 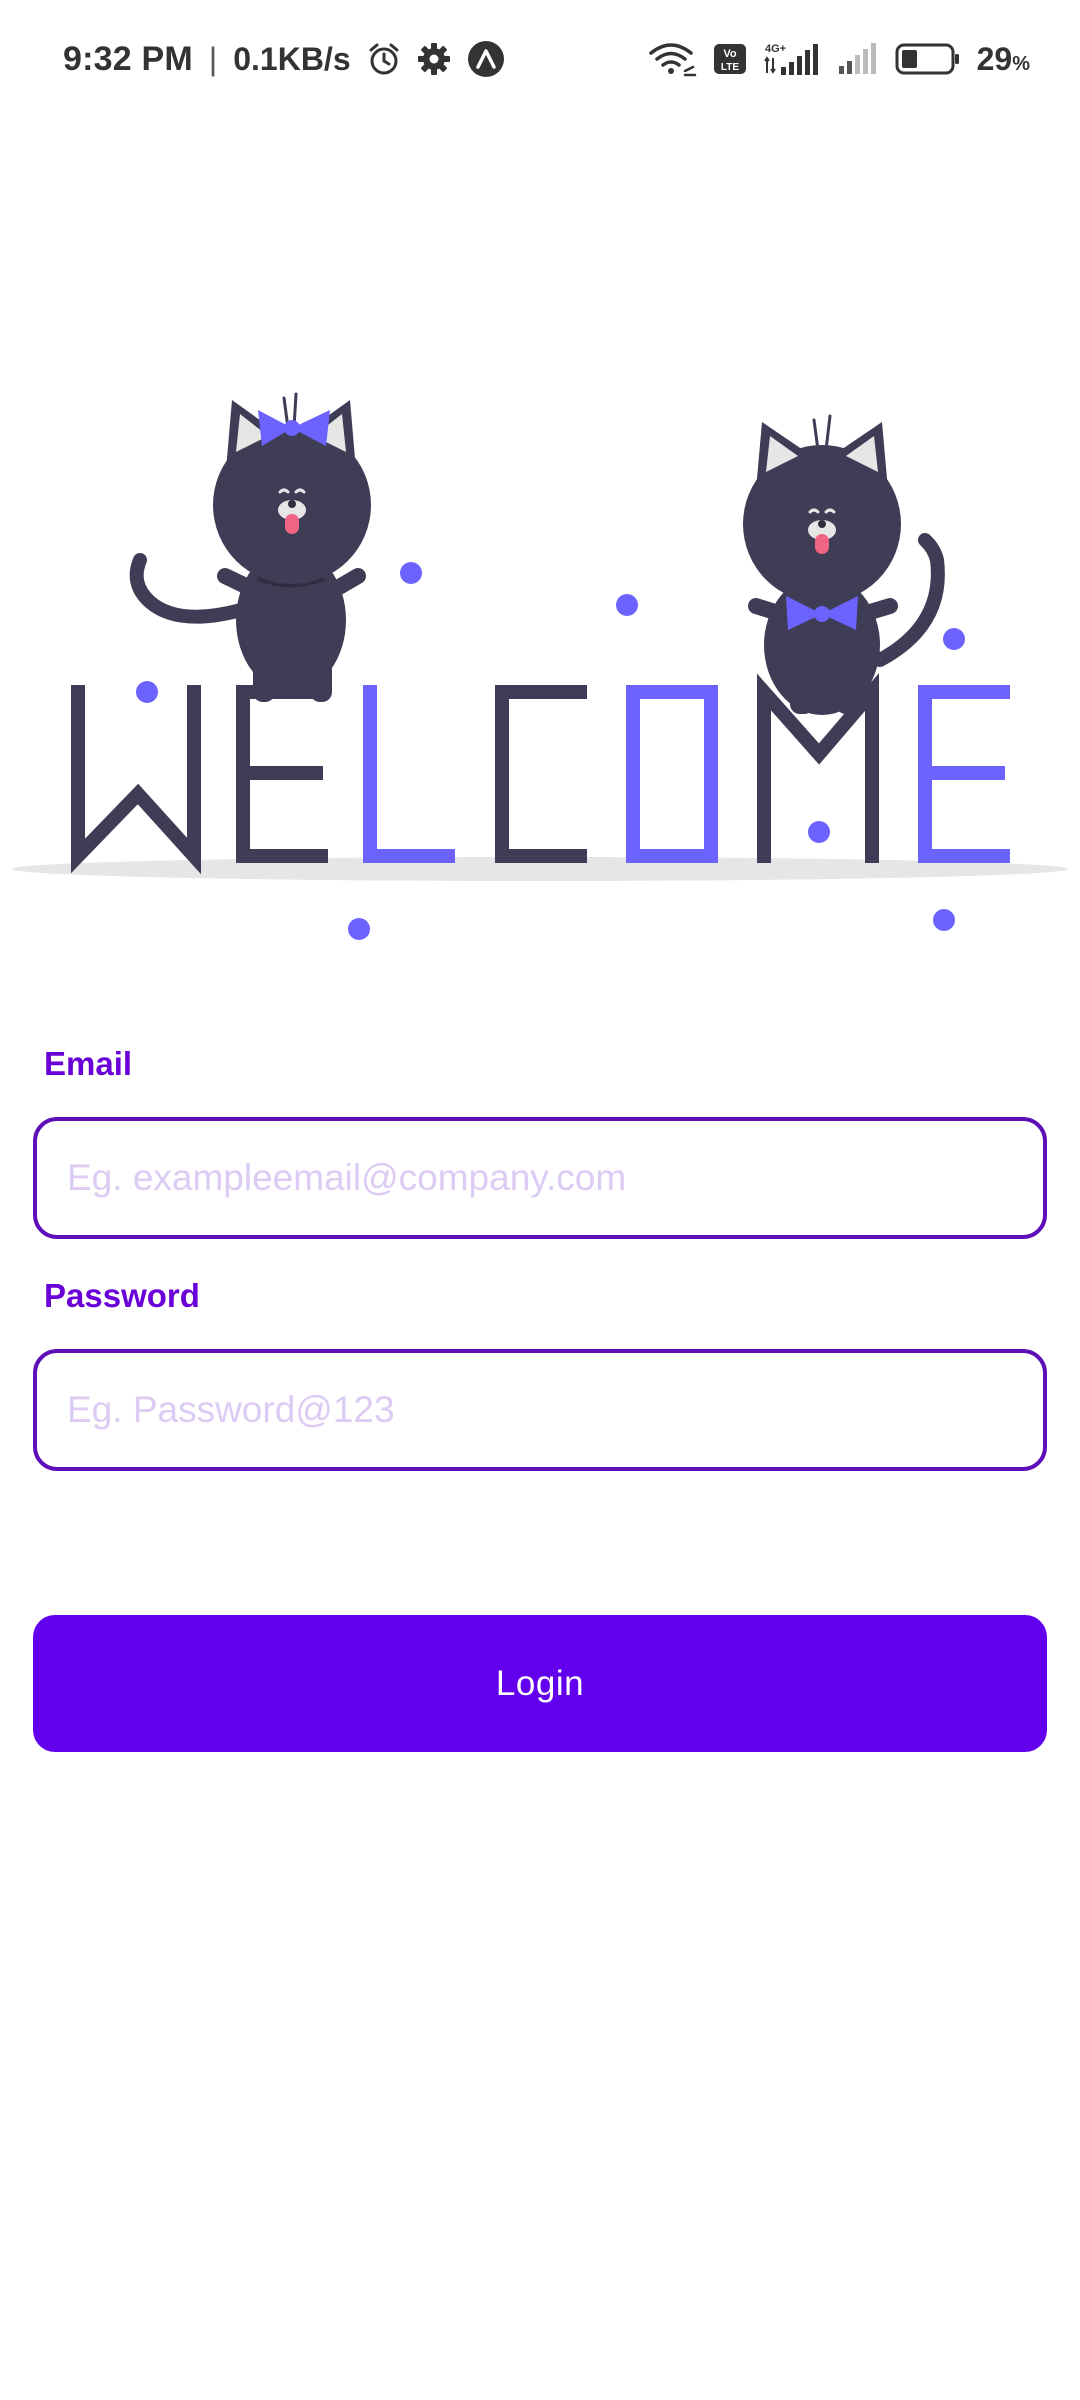 What do you see at coordinates (858, 59) in the screenshot?
I see `signal-weak-icon` at bounding box center [858, 59].